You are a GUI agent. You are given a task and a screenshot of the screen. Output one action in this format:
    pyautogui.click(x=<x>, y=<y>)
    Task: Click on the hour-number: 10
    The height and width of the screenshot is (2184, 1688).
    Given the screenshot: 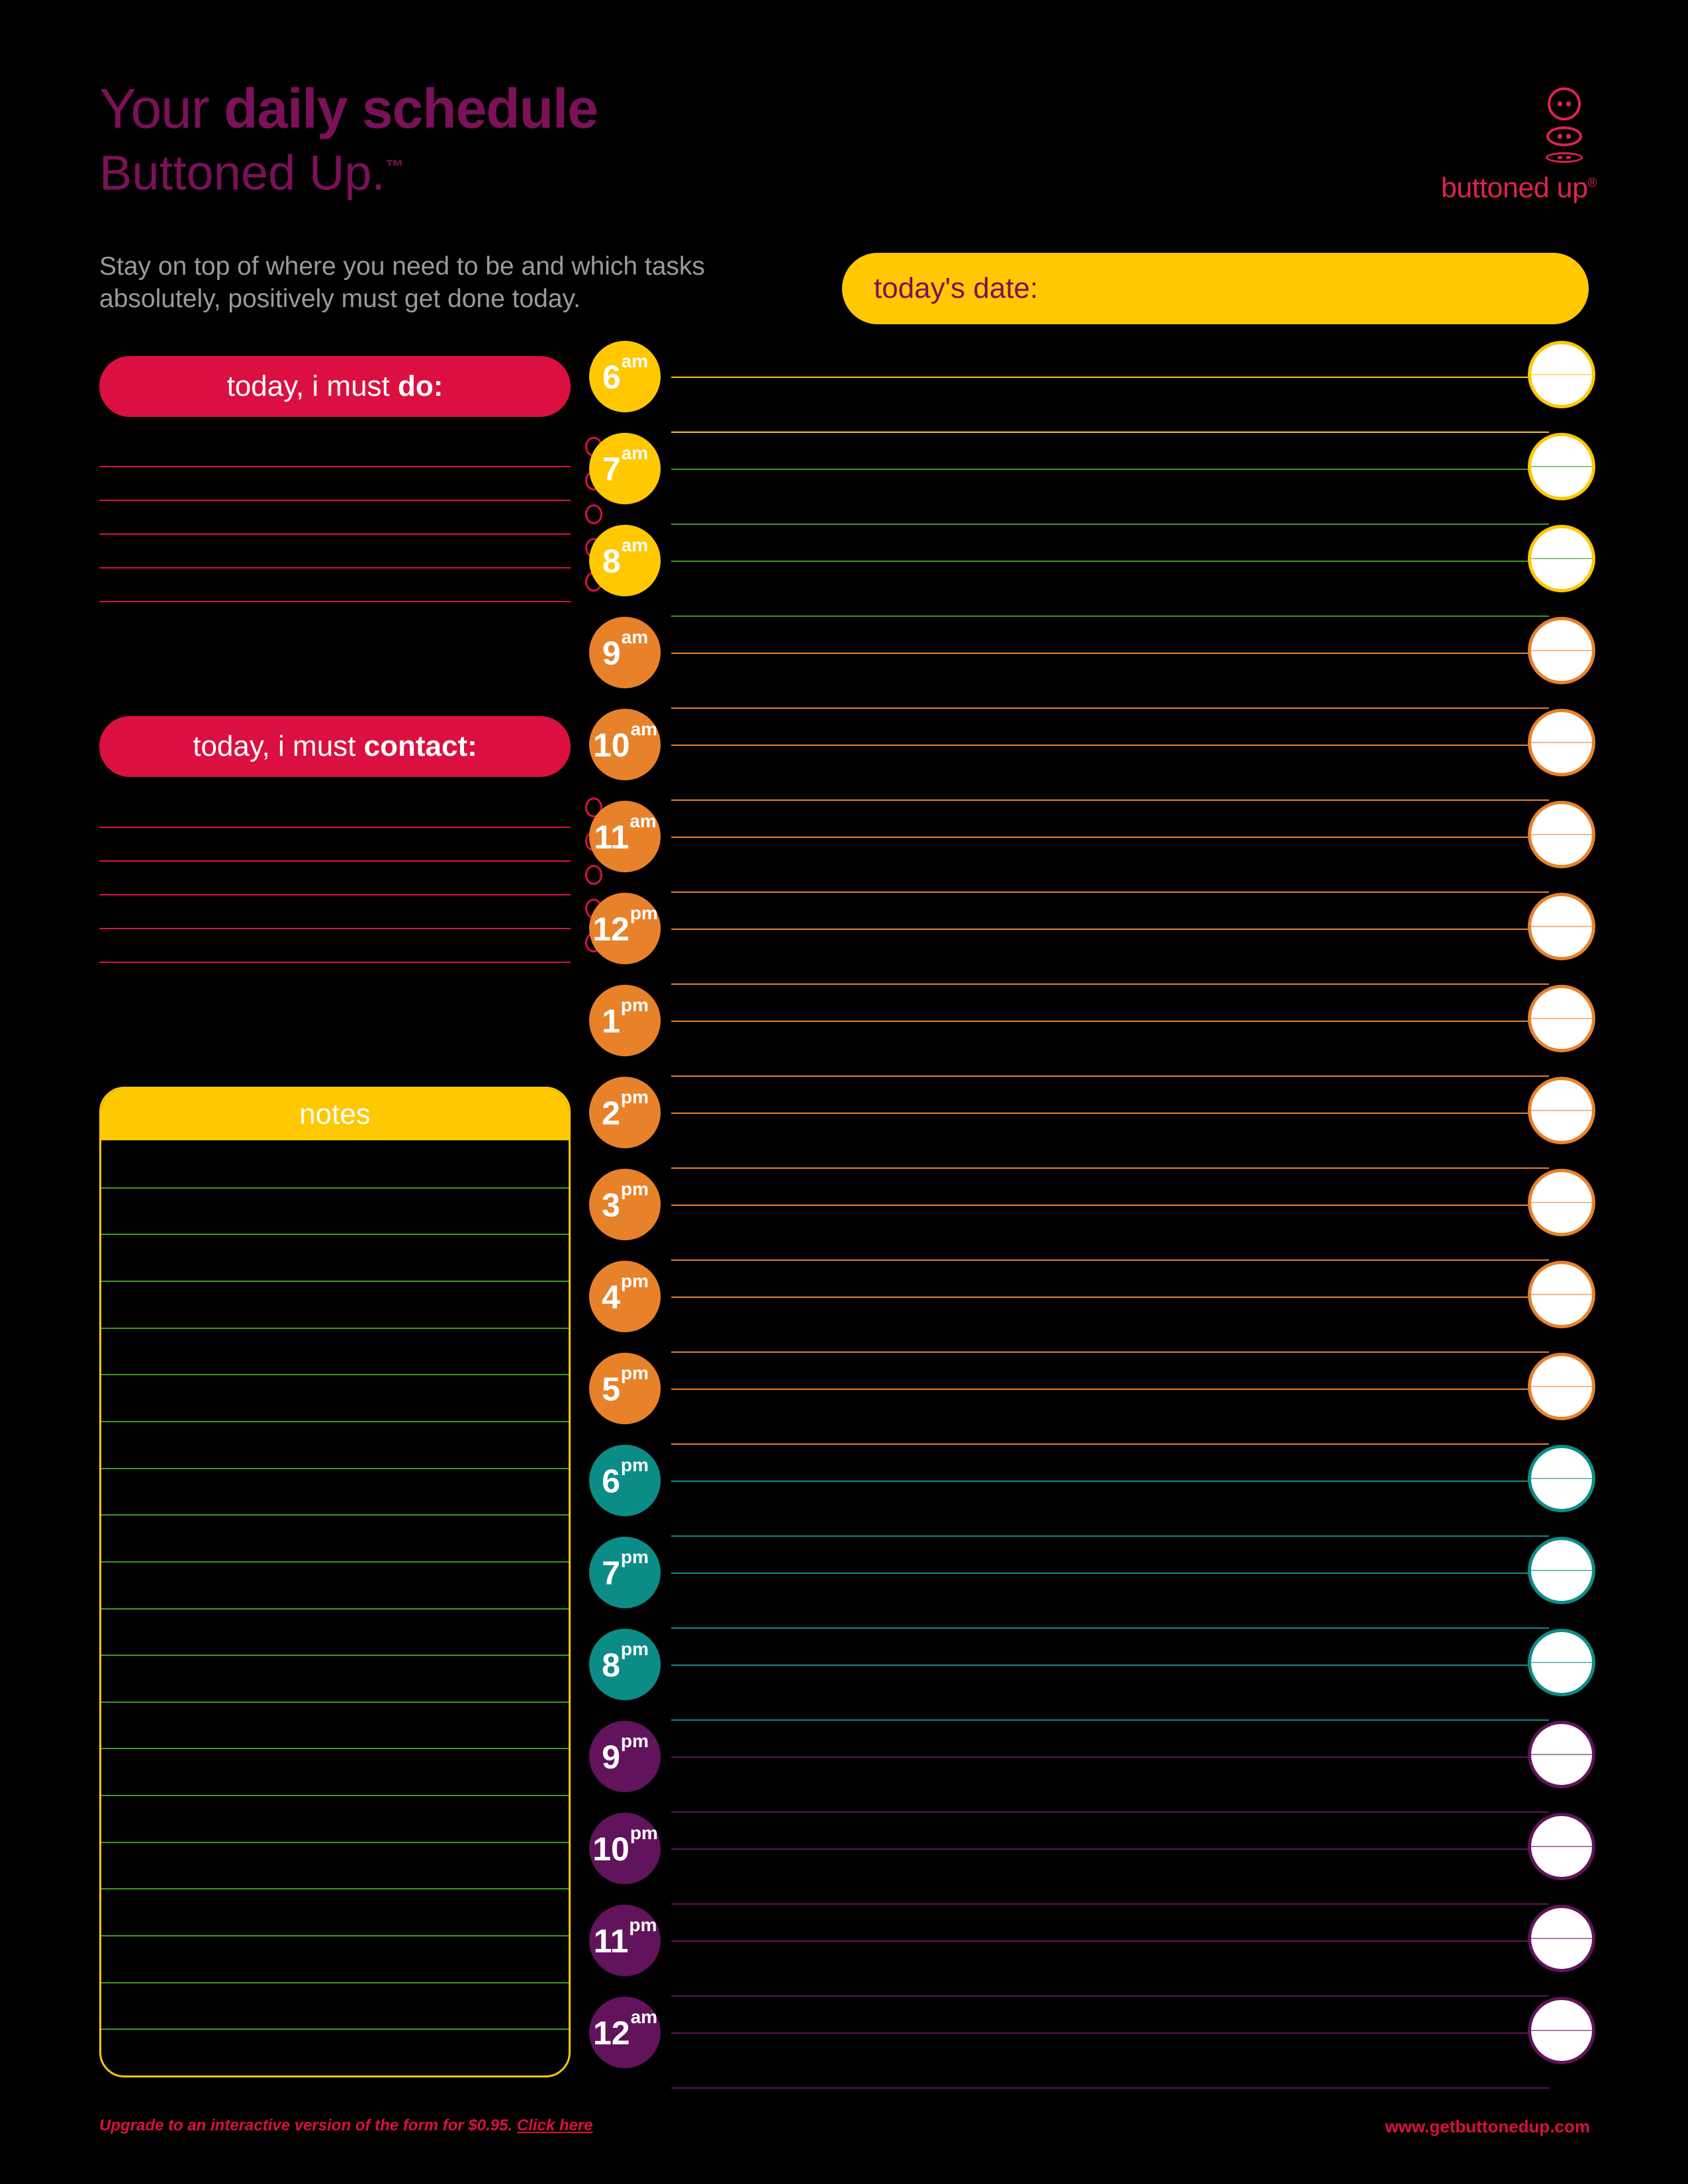 What is the action you would take?
    pyautogui.click(x=611, y=1849)
    